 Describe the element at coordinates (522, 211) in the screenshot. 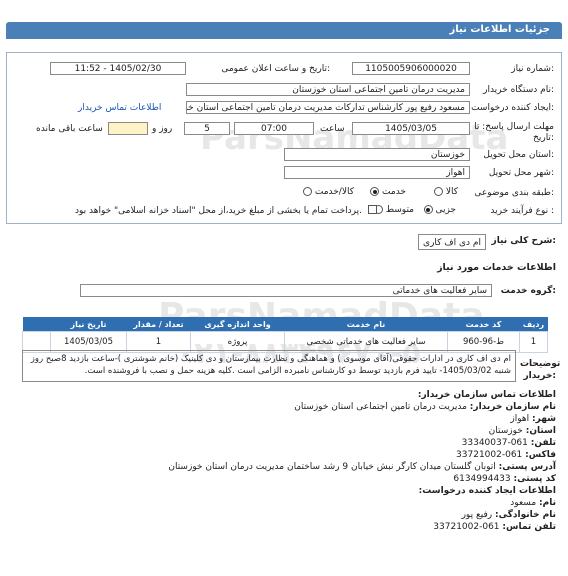

I see `process-label: نوع فرآیند خرید :` at that location.